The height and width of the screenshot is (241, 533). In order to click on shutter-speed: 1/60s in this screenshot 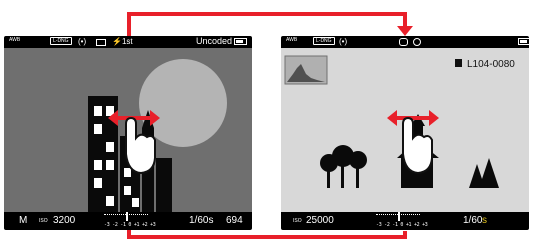, I will do `click(201, 220)`.